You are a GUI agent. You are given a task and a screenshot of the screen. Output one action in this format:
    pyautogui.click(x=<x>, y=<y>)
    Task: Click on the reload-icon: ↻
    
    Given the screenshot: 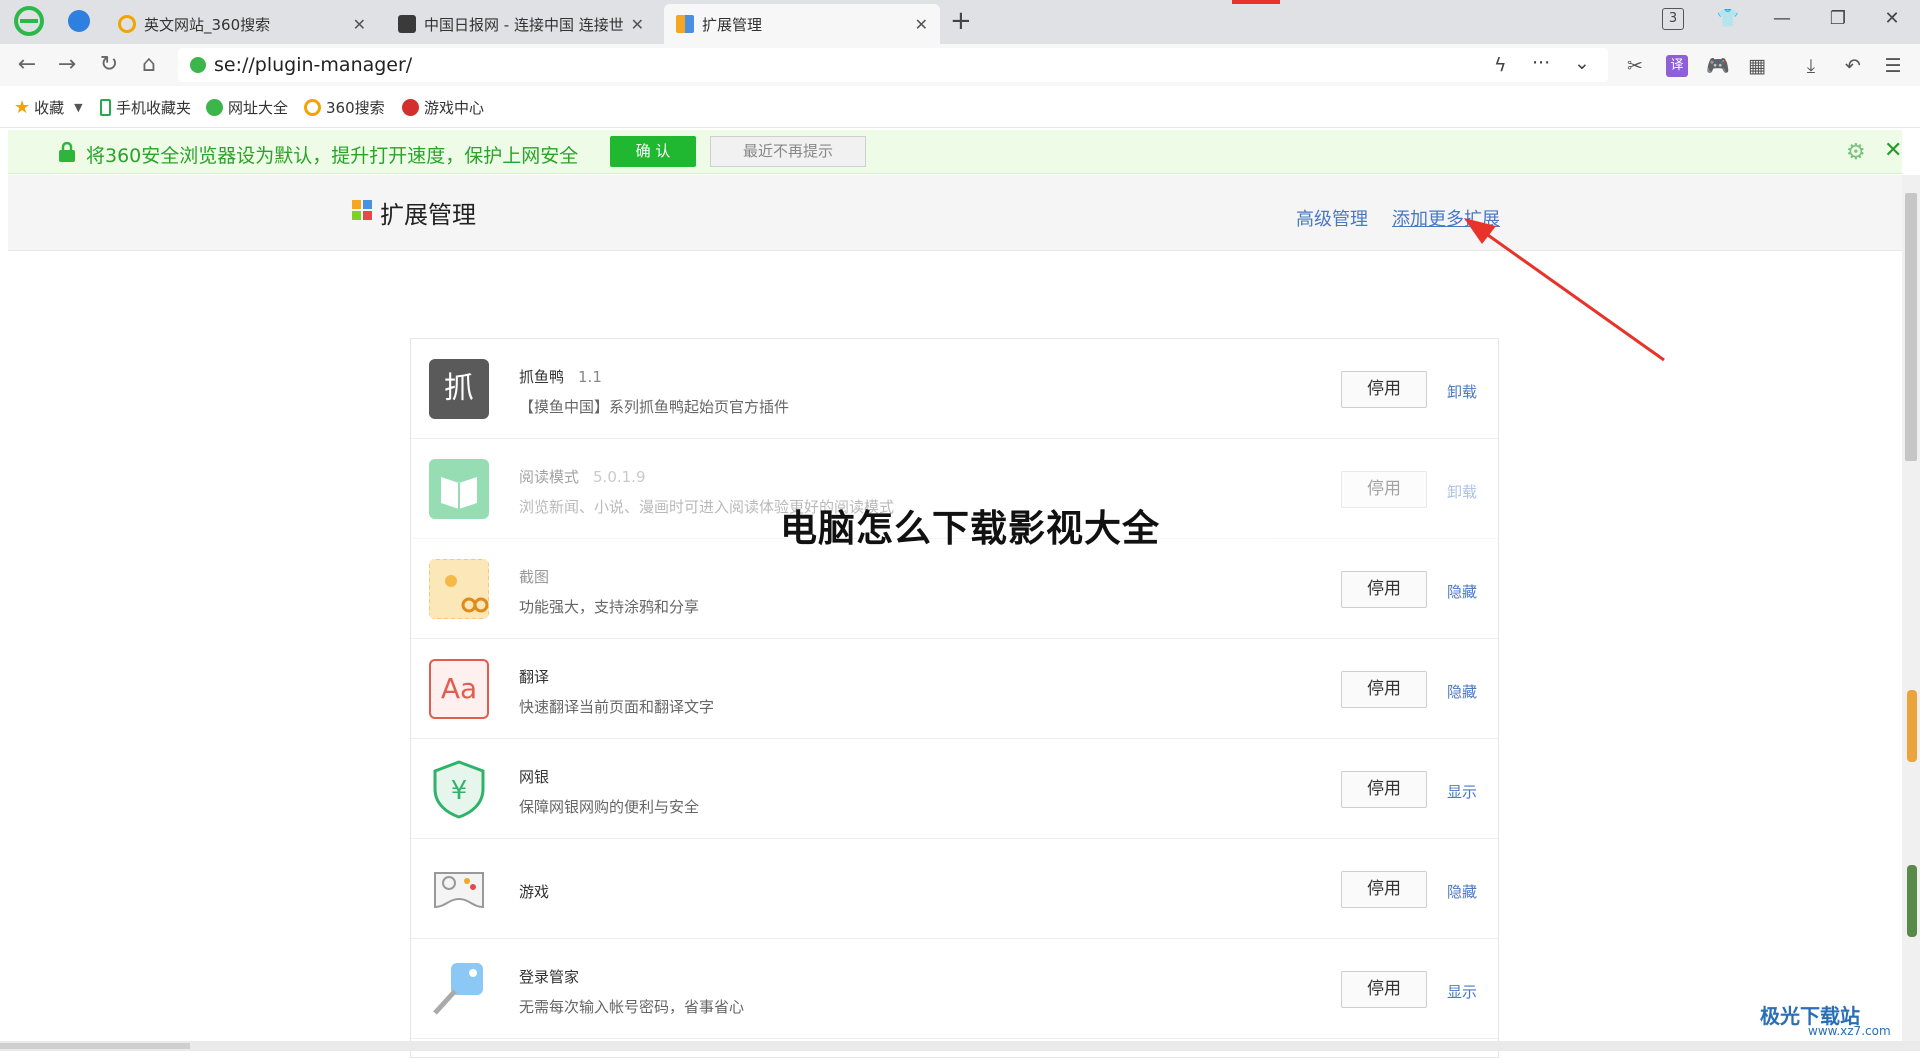 What is the action you would take?
    pyautogui.click(x=109, y=65)
    